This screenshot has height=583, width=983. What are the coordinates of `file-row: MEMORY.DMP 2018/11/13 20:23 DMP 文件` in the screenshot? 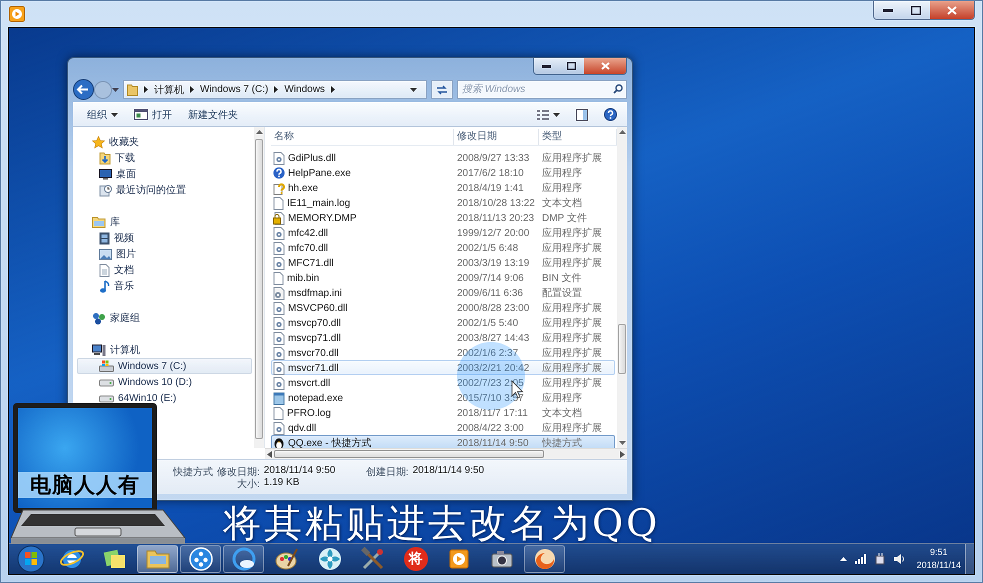 It's located at (443, 217).